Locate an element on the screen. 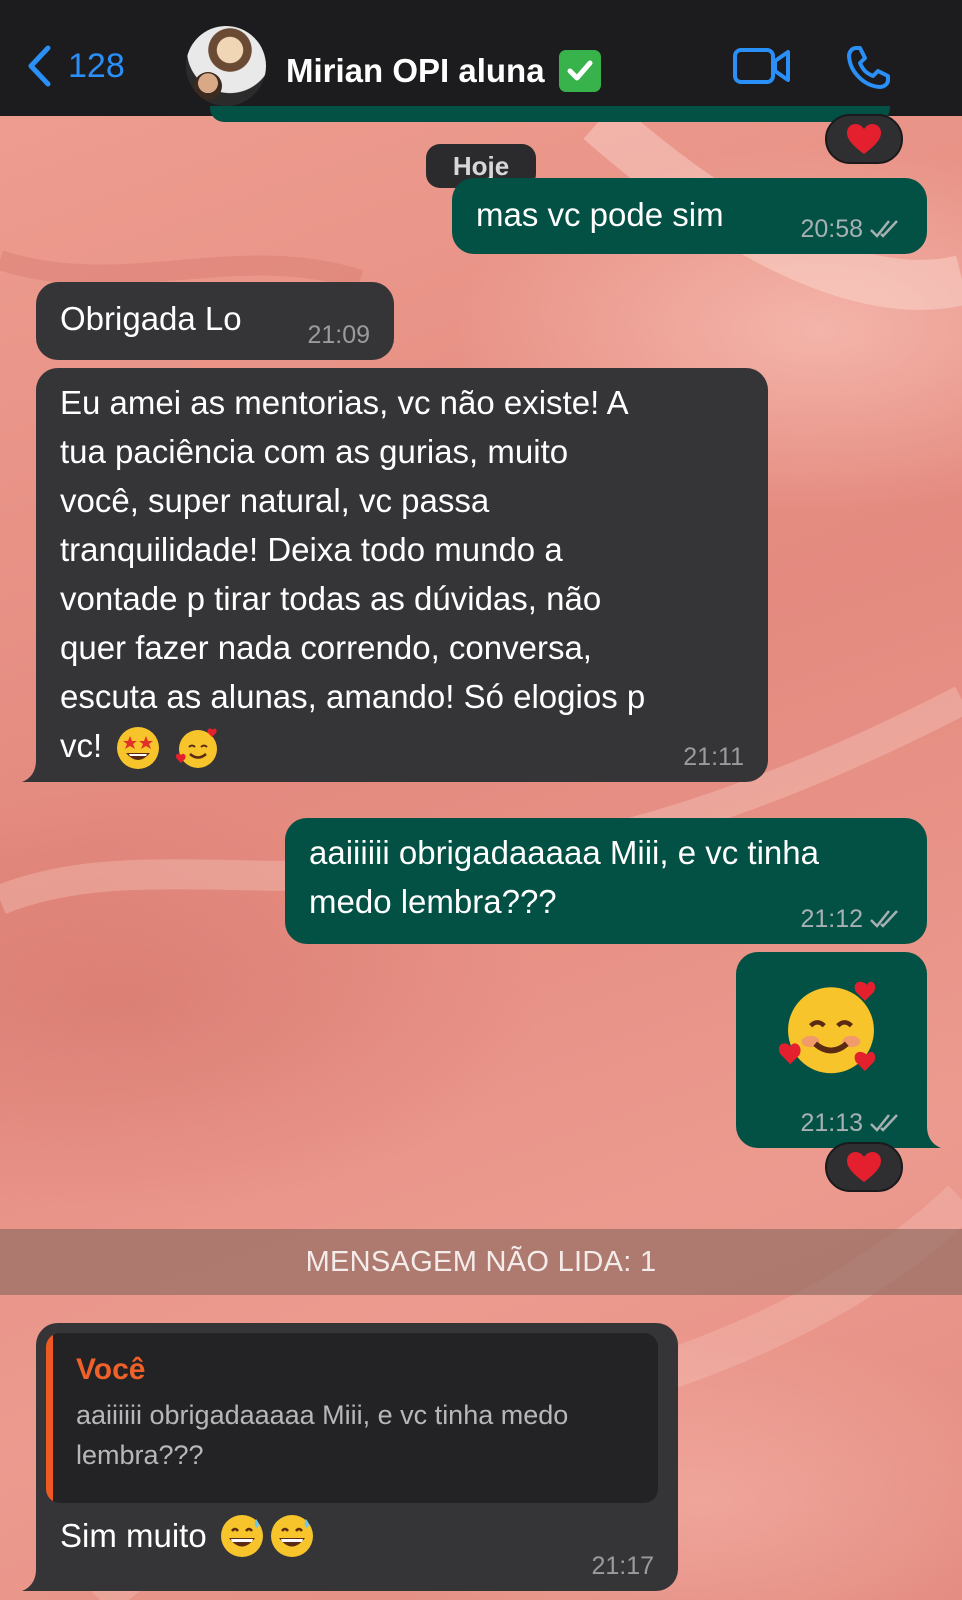 The height and width of the screenshot is (1600, 962). back-button: 128 is located at coordinates (75, 66).